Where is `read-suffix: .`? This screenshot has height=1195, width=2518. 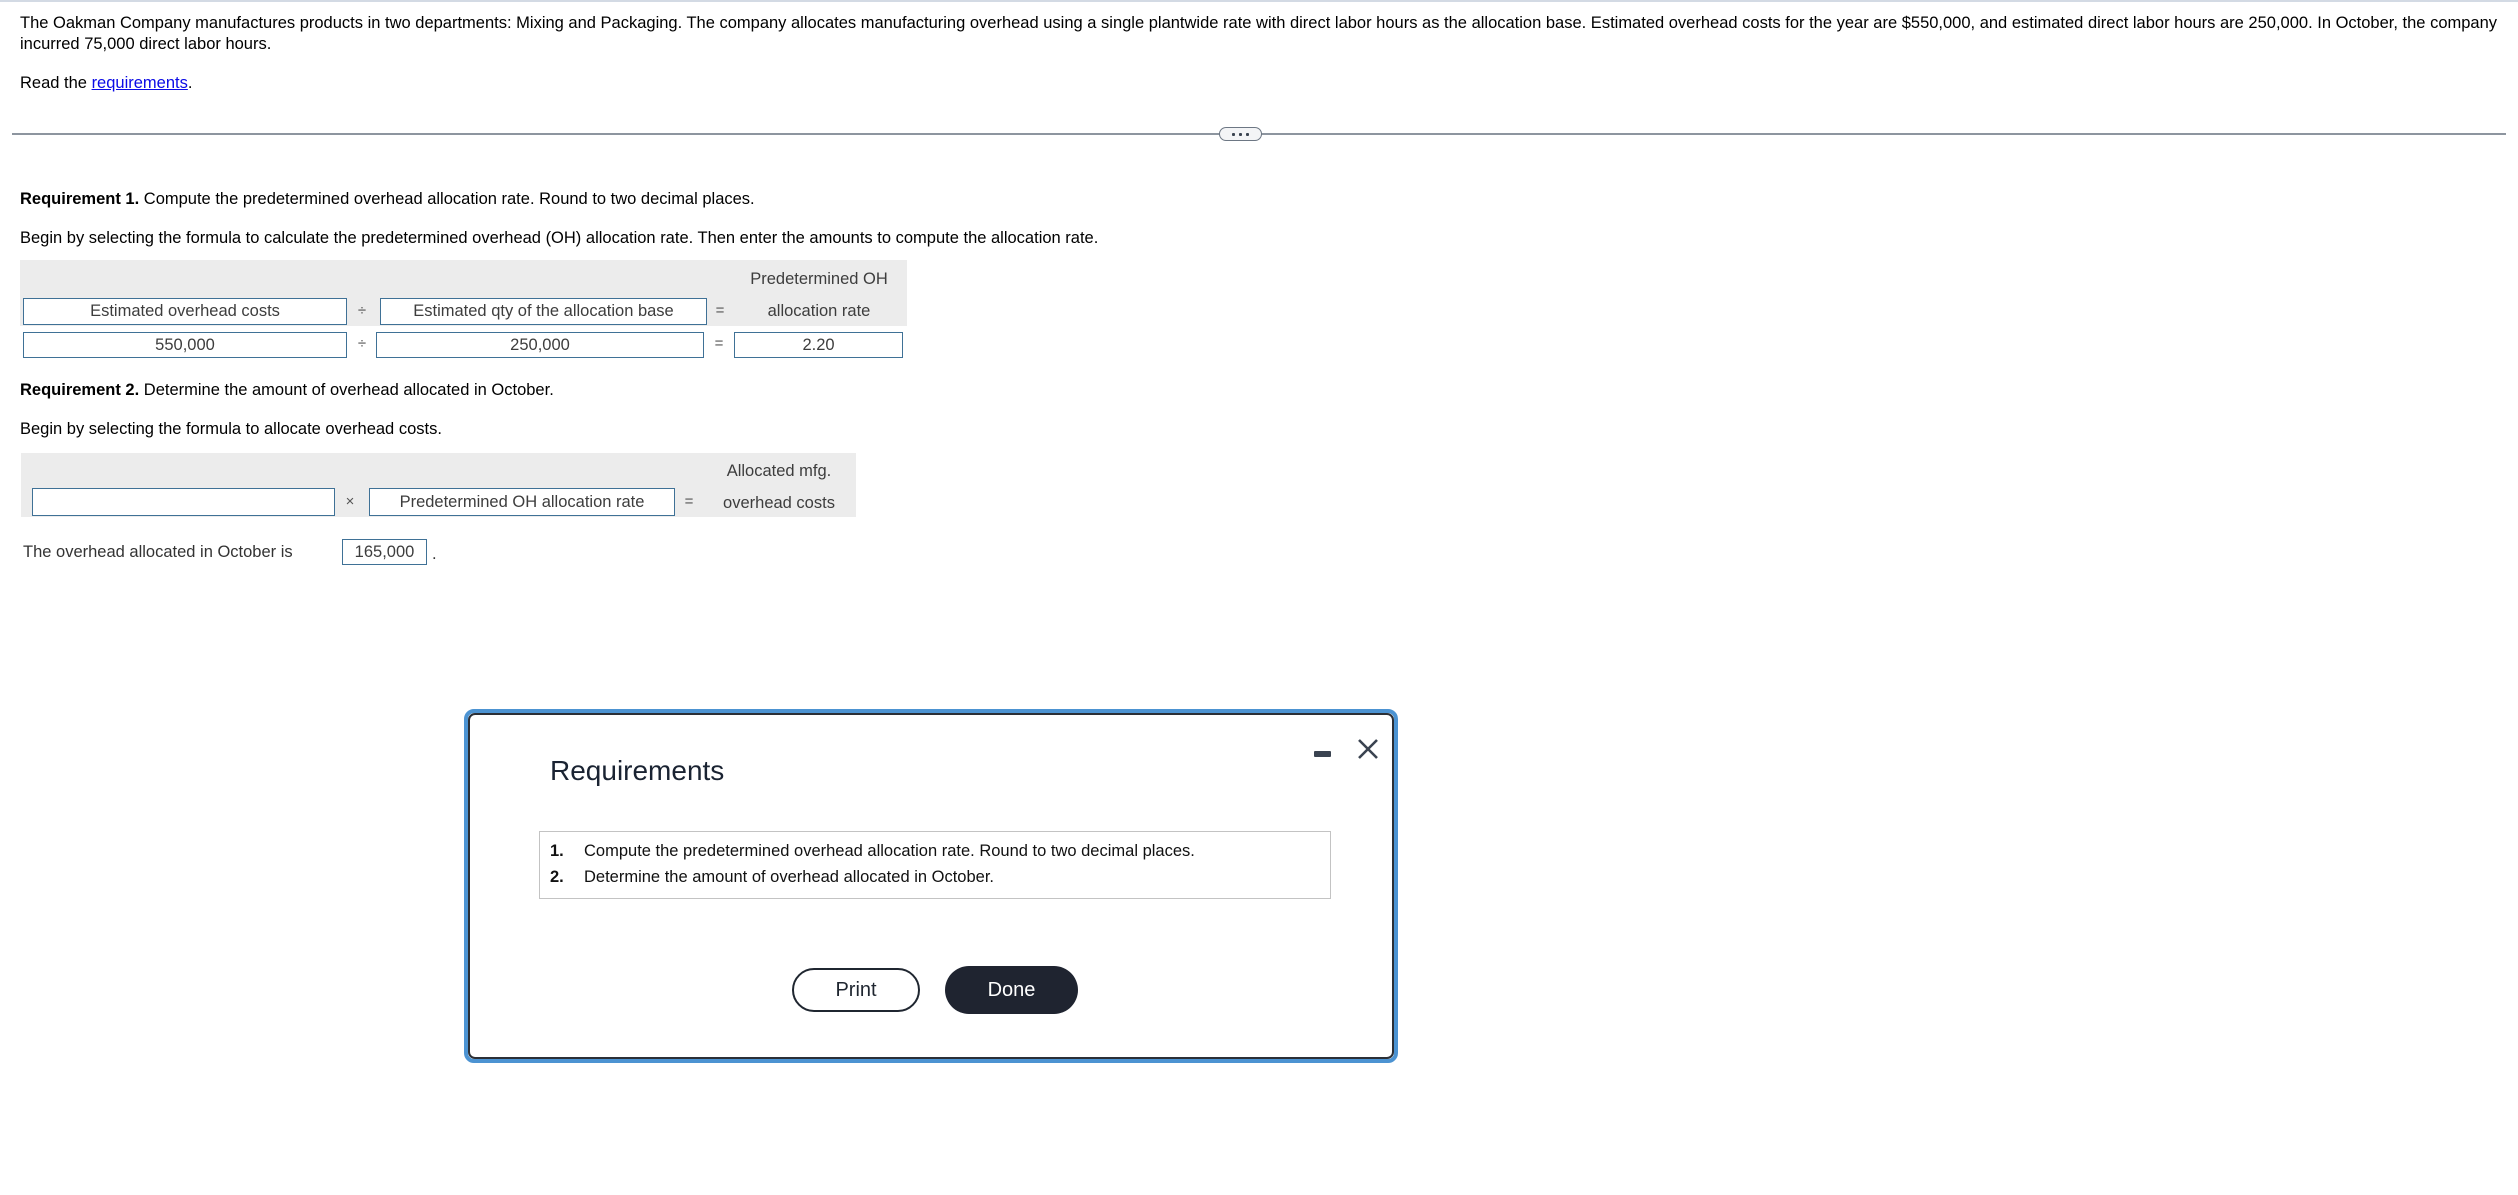
read-suffix: . is located at coordinates (190, 83).